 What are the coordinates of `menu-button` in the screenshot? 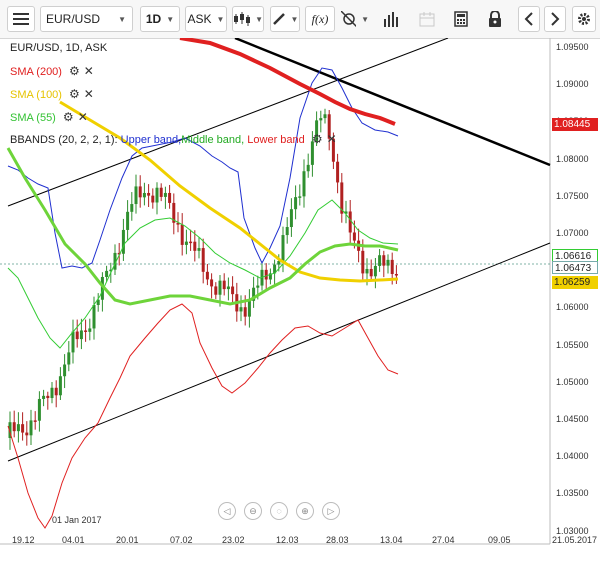 It's located at (21, 19).